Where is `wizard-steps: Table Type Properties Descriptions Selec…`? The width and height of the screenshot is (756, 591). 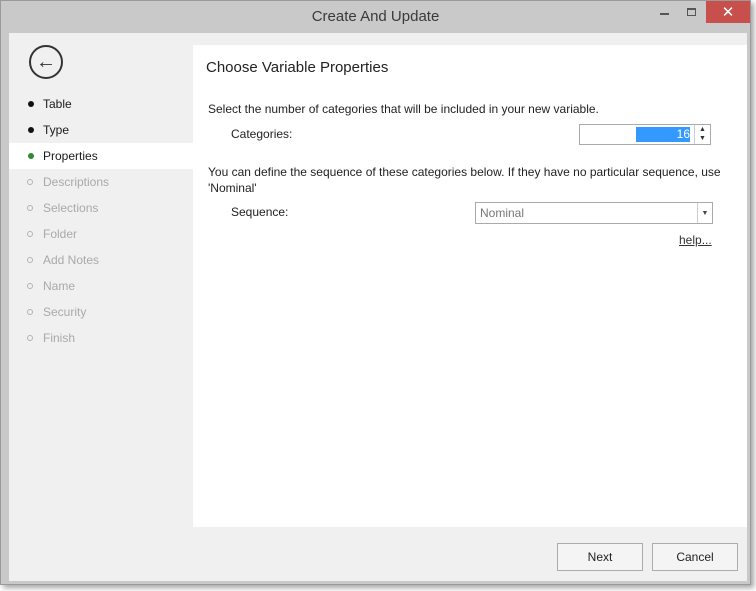 wizard-steps: Table Type Properties Descriptions Selec… is located at coordinates (101, 221).